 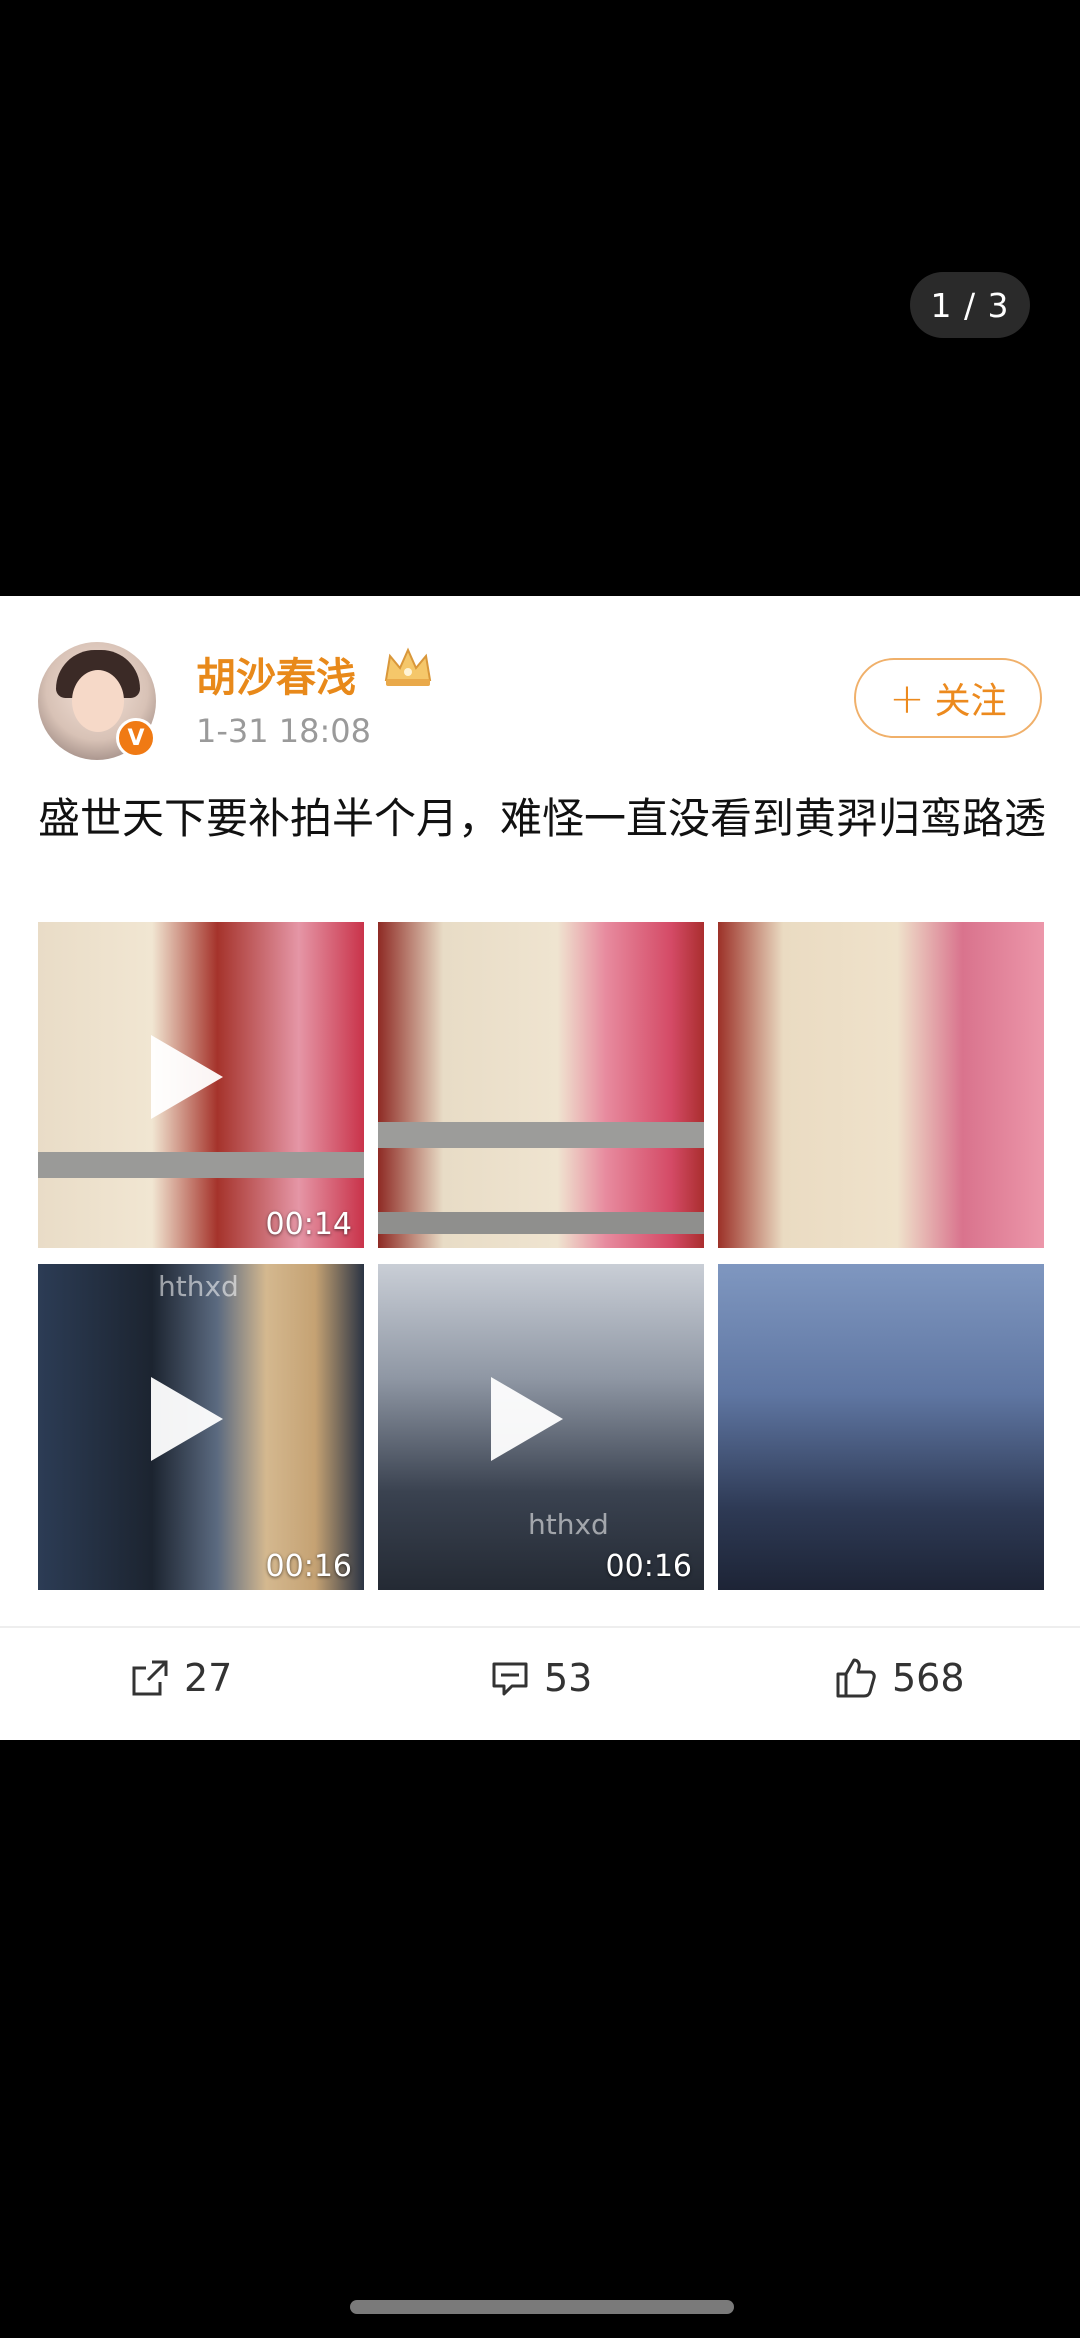 What do you see at coordinates (284, 731) in the screenshot?
I see `post-time: 1-31 18:08` at bounding box center [284, 731].